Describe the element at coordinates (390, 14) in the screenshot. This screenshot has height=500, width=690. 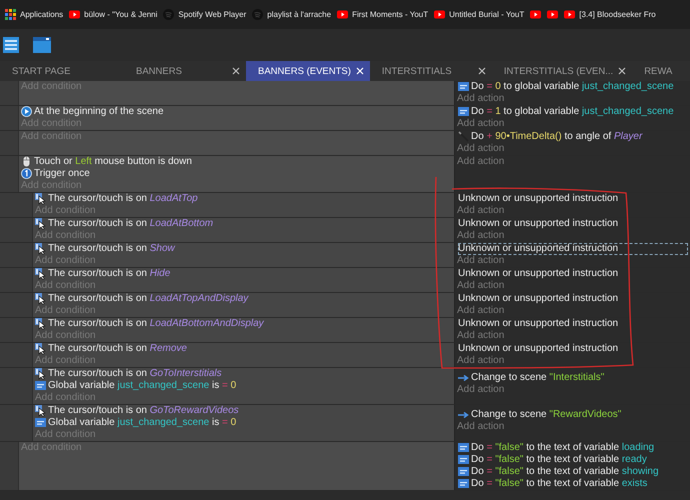
I see `bookmark-link: First Moments - YouT` at that location.